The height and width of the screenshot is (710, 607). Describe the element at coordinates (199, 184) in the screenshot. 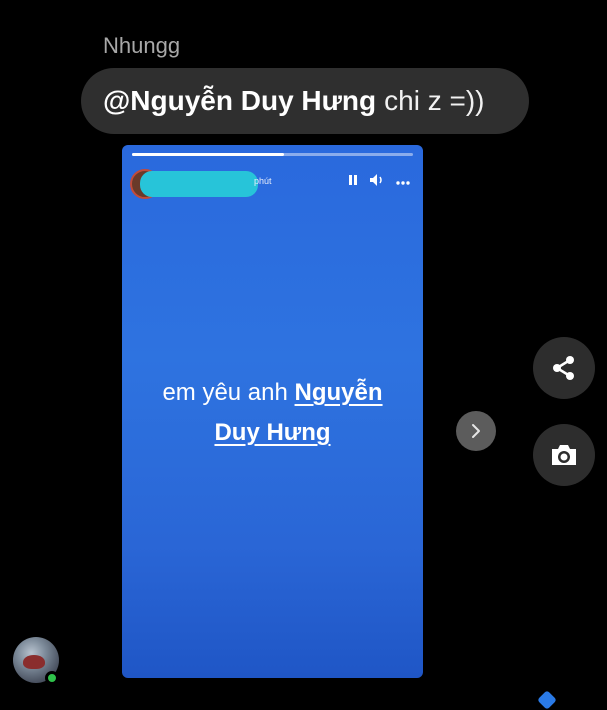

I see `redacted-name` at that location.